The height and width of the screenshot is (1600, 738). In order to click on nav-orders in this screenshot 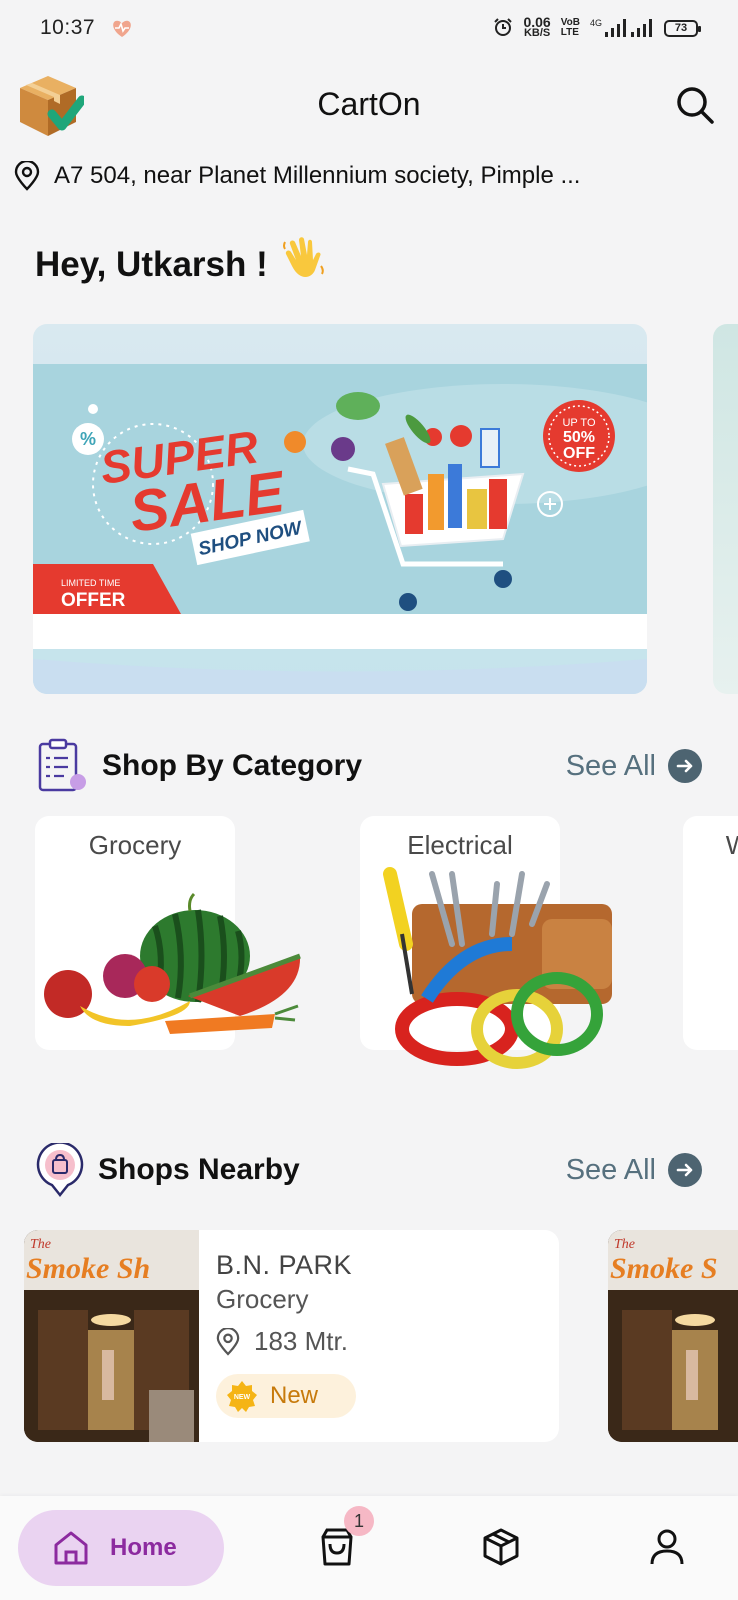, I will do `click(501, 1547)`.